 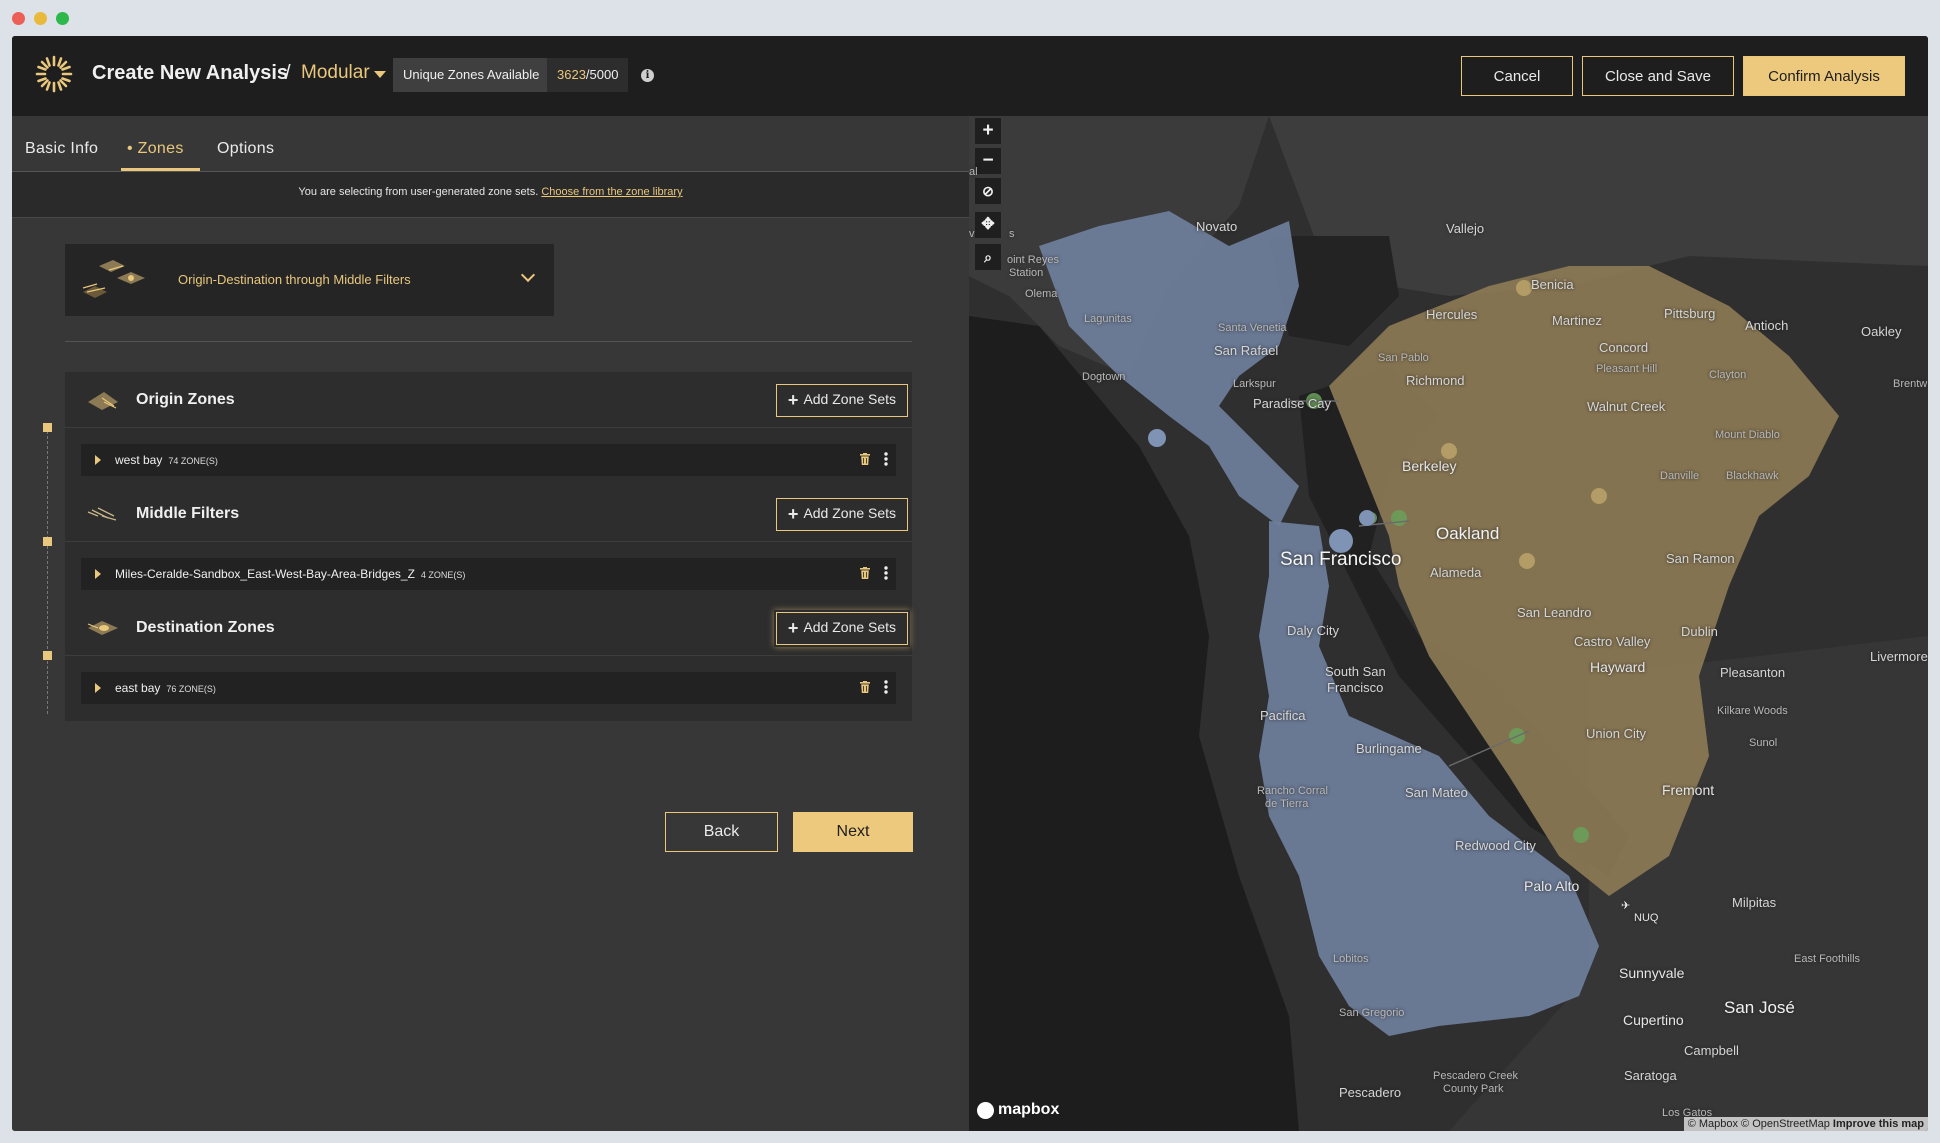 I want to click on compass-icon: ⊘, so click(x=988, y=191).